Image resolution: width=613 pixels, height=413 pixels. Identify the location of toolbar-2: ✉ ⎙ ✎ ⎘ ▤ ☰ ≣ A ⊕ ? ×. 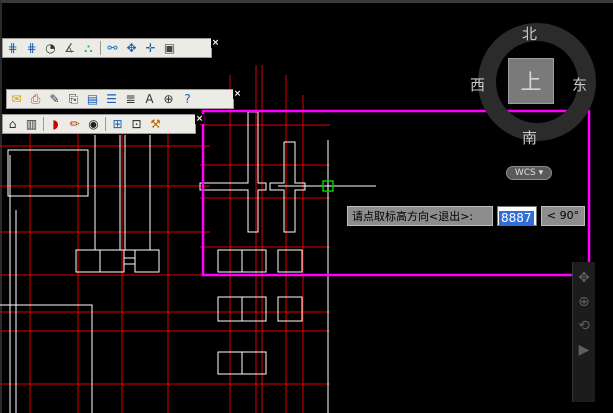
(124, 99).